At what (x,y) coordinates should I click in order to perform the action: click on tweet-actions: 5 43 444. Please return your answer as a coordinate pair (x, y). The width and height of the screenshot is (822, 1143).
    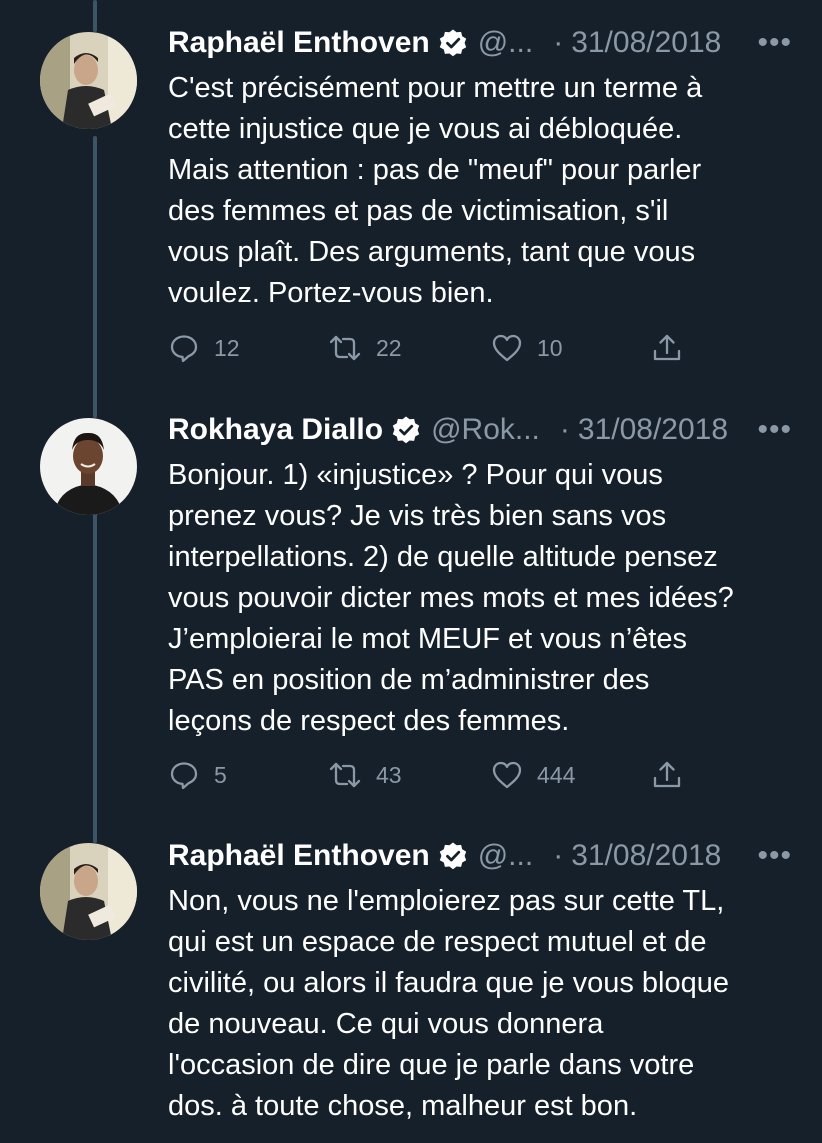
    Looking at the image, I should click on (433, 775).